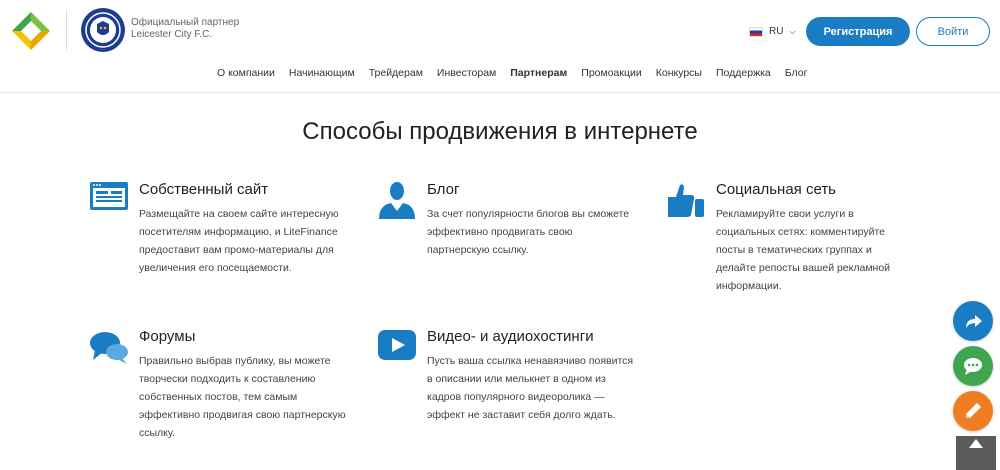  I want to click on chevron-down-icon: ⌵, so click(792, 31).